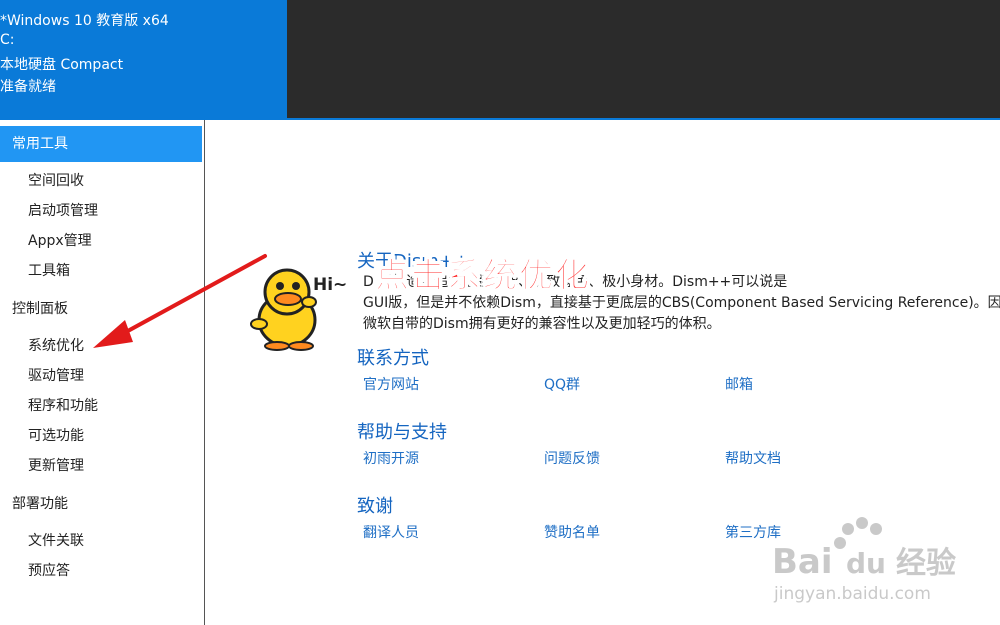  I want to click on sidebar-item-appx-manager: Appx管理, so click(60, 241).